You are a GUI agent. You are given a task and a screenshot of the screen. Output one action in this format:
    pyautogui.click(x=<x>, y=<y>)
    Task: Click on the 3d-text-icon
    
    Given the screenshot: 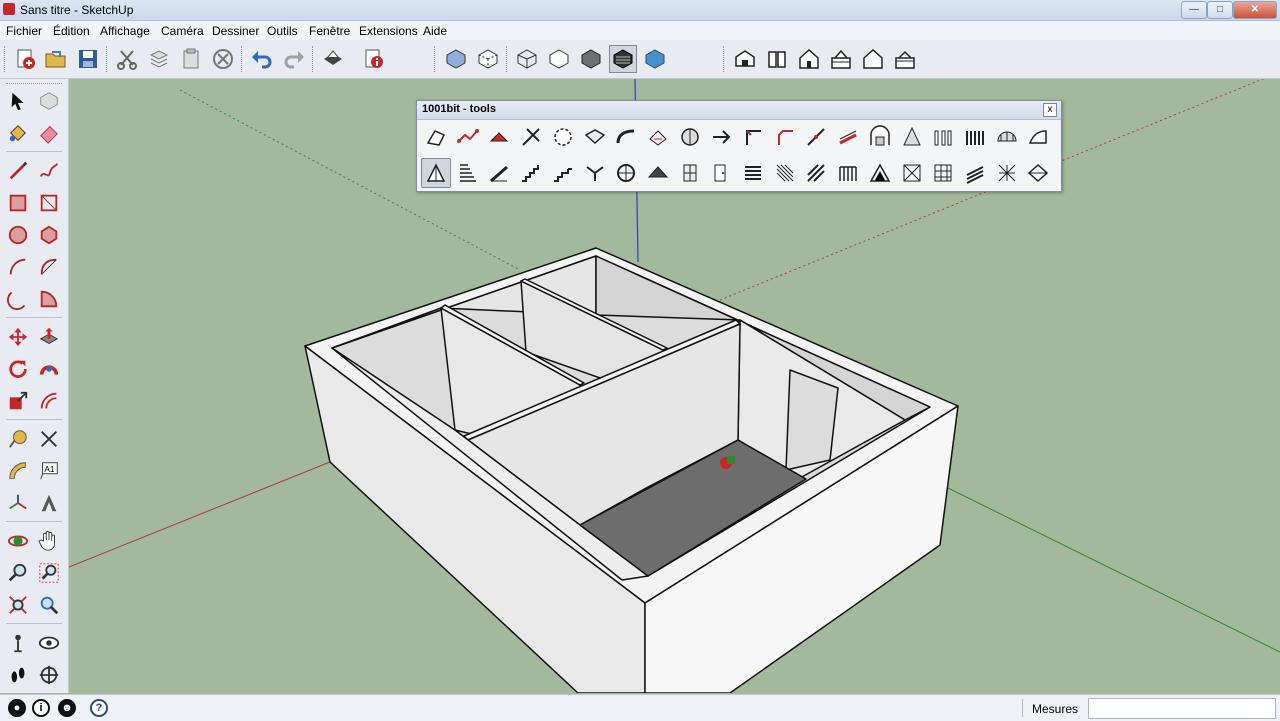 What is the action you would take?
    pyautogui.click(x=49, y=503)
    